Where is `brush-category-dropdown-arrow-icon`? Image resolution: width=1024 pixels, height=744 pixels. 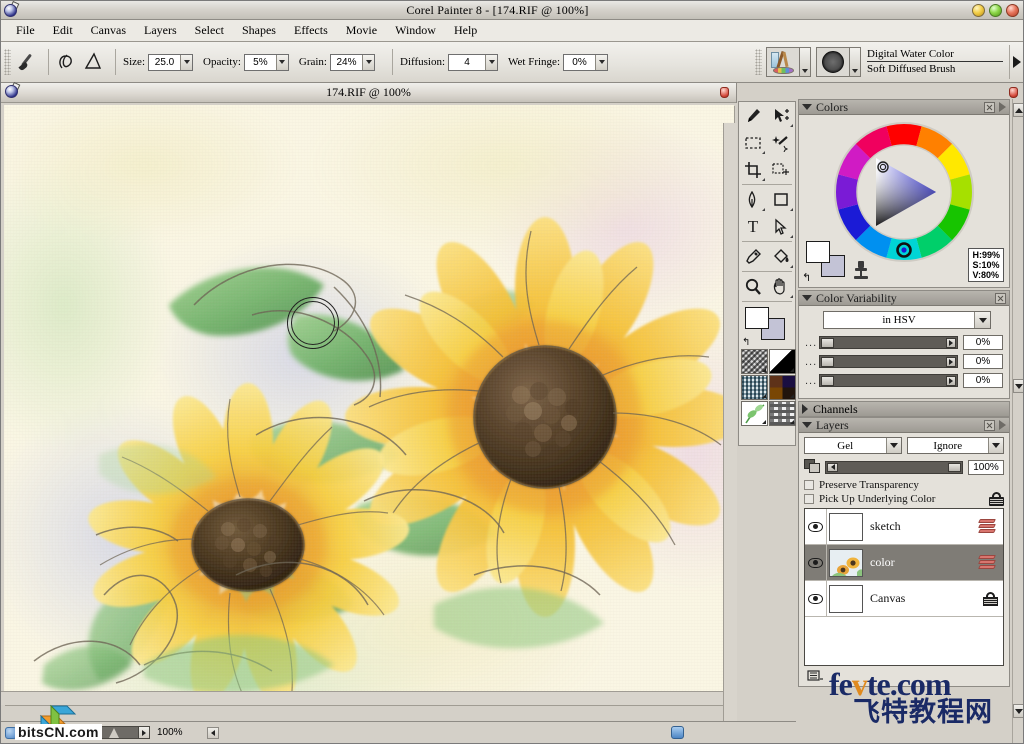 brush-category-dropdown-arrow-icon is located at coordinates (805, 62).